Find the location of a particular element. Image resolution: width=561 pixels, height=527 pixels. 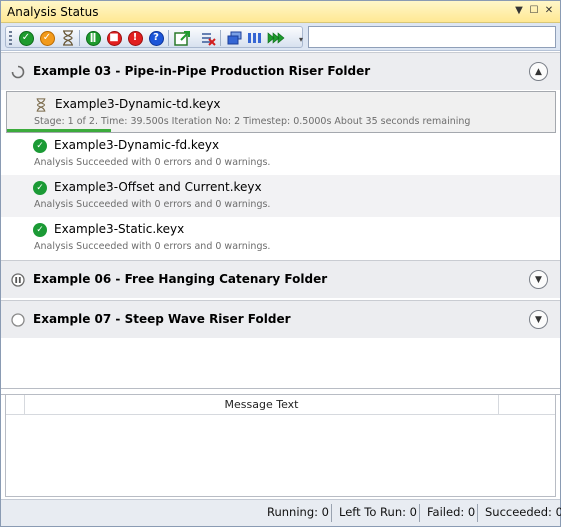

item-name: Example3-Static.keyx is located at coordinates (119, 229).